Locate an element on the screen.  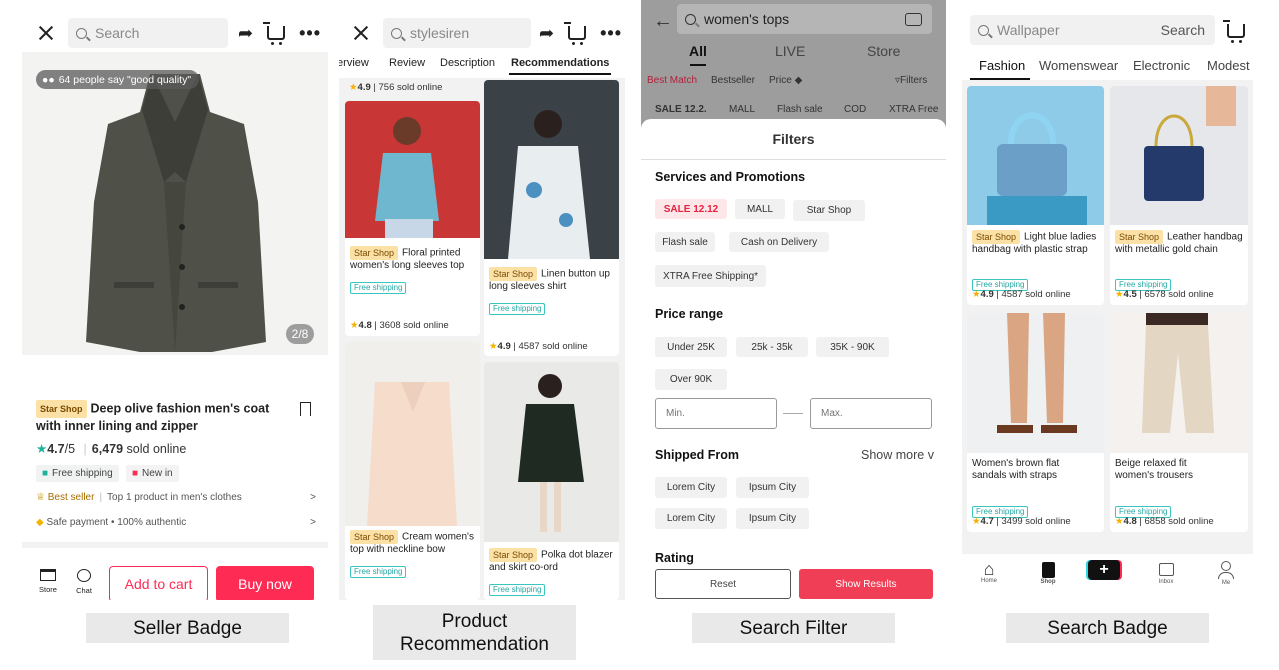
max-price-field is located at coordinates (871, 413).